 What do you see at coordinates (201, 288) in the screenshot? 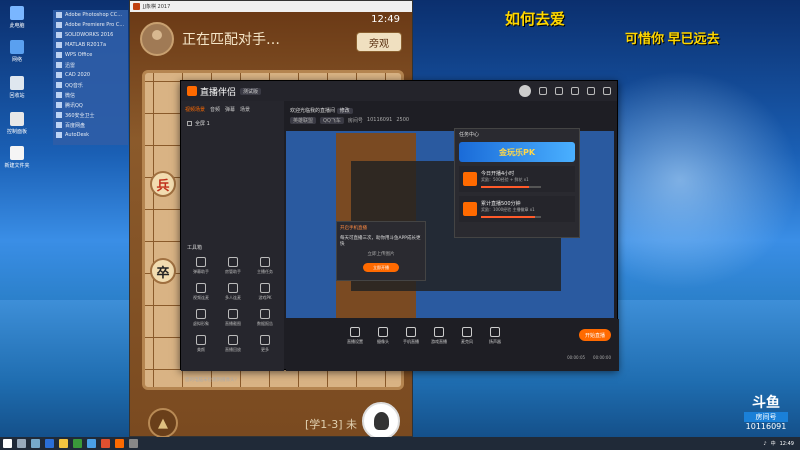
I see `video-icon` at bounding box center [201, 288].